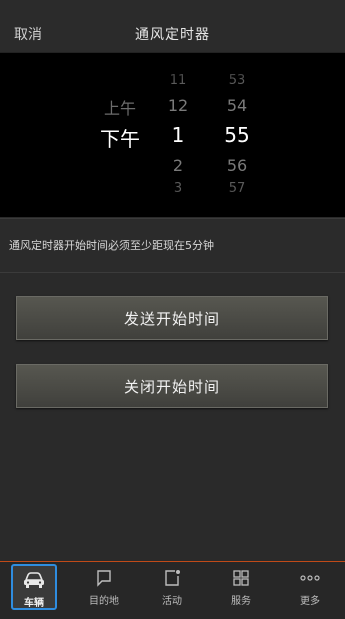 The image size is (345, 619). I want to click on hint-text: 通风定时器开始时间必须至少距现在5分钟, so click(111, 245).